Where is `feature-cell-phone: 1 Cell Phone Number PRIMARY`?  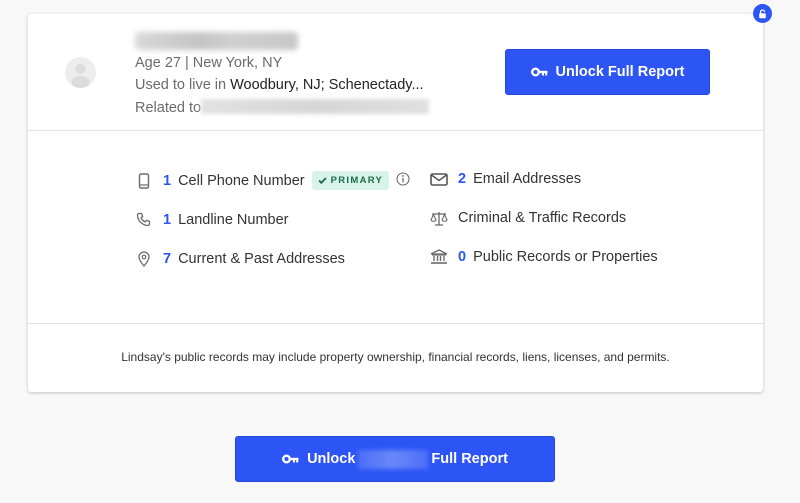 feature-cell-phone: 1 Cell Phone Number PRIMARY is located at coordinates (272, 180).